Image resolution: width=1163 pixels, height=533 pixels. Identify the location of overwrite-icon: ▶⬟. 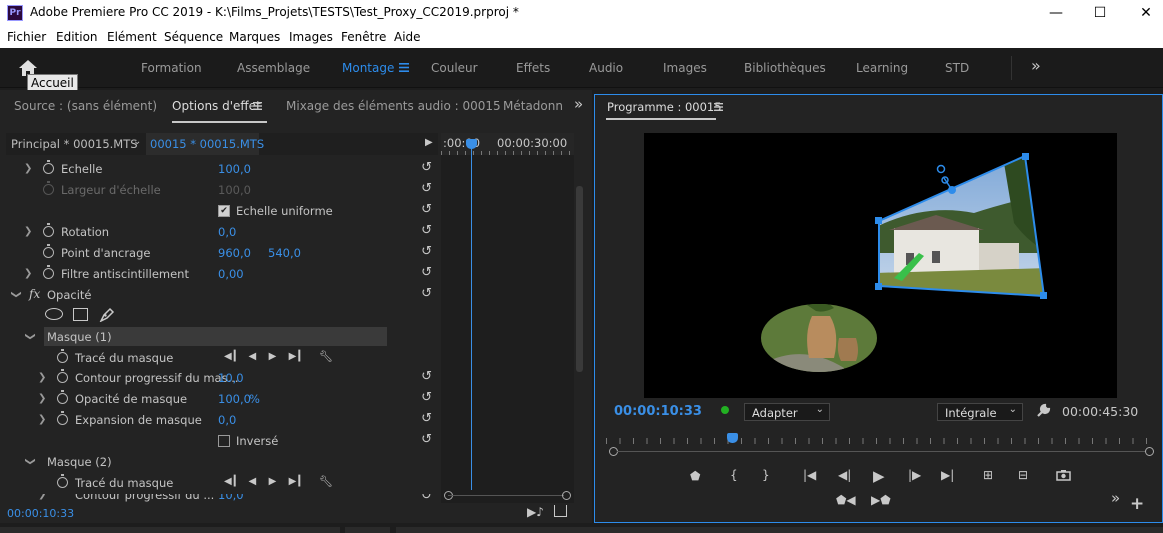
(881, 500).